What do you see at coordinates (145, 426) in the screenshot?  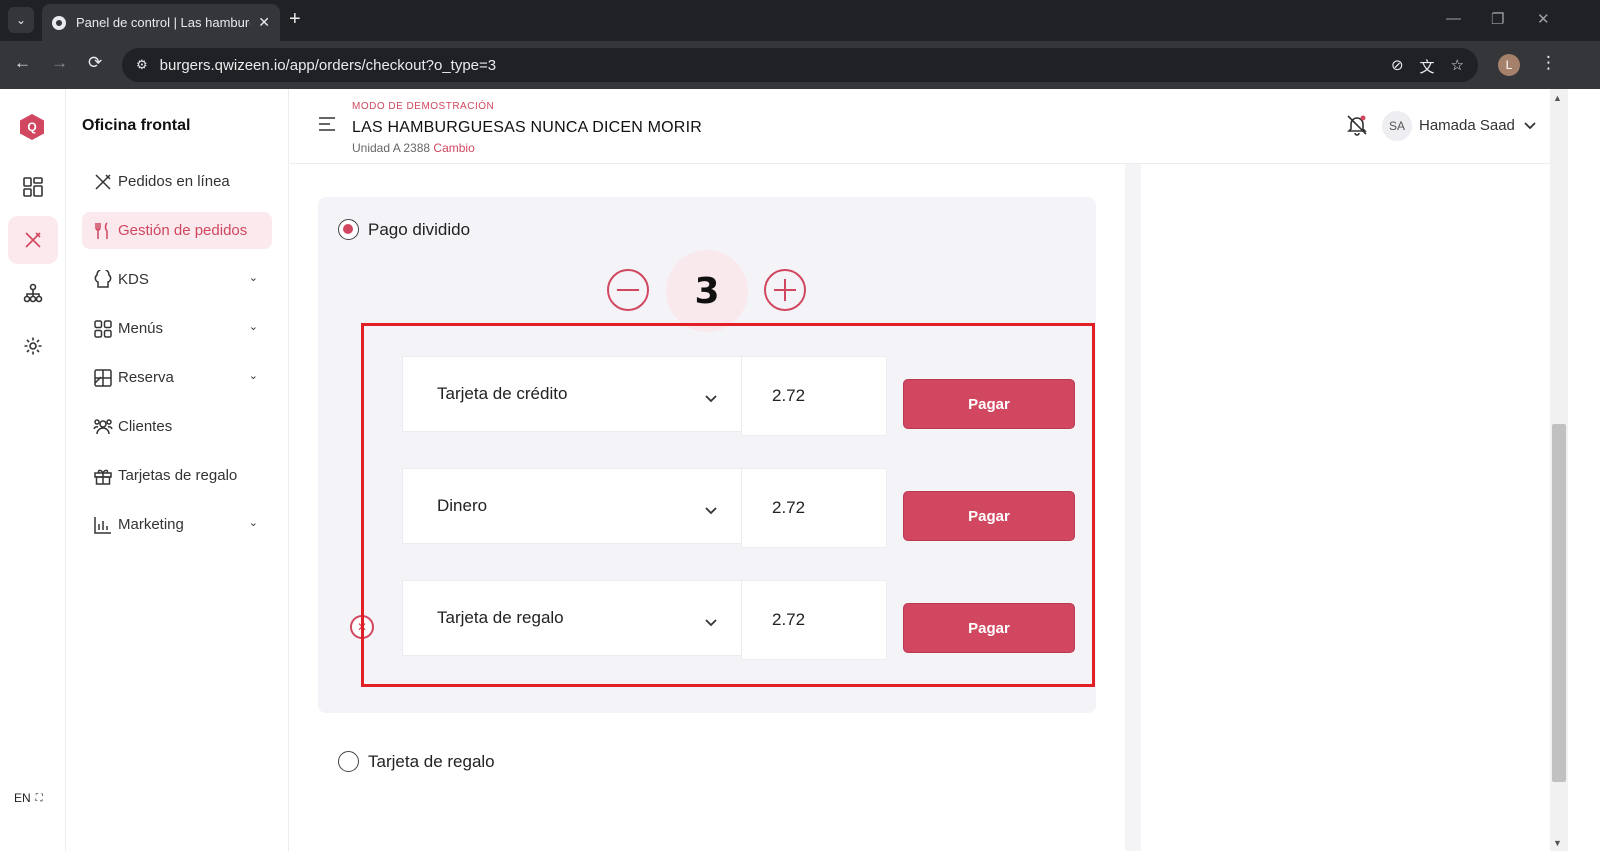 I see `sidebar-item-label: Clientes` at bounding box center [145, 426].